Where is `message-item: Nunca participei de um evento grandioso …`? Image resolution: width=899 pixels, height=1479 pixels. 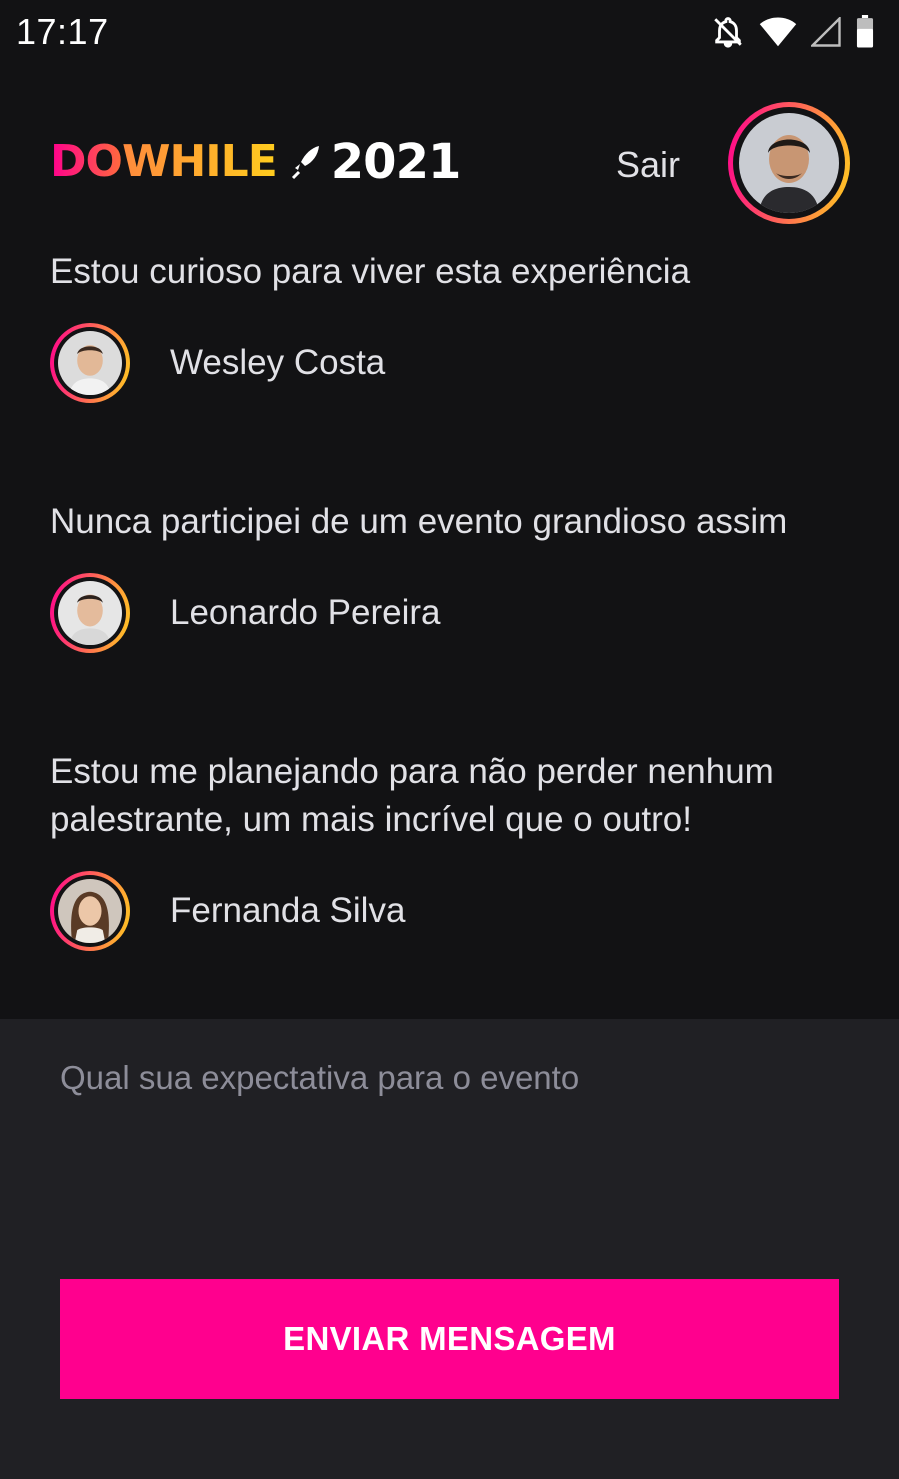 message-item: Nunca participei de um evento grandioso … is located at coordinates (450, 576).